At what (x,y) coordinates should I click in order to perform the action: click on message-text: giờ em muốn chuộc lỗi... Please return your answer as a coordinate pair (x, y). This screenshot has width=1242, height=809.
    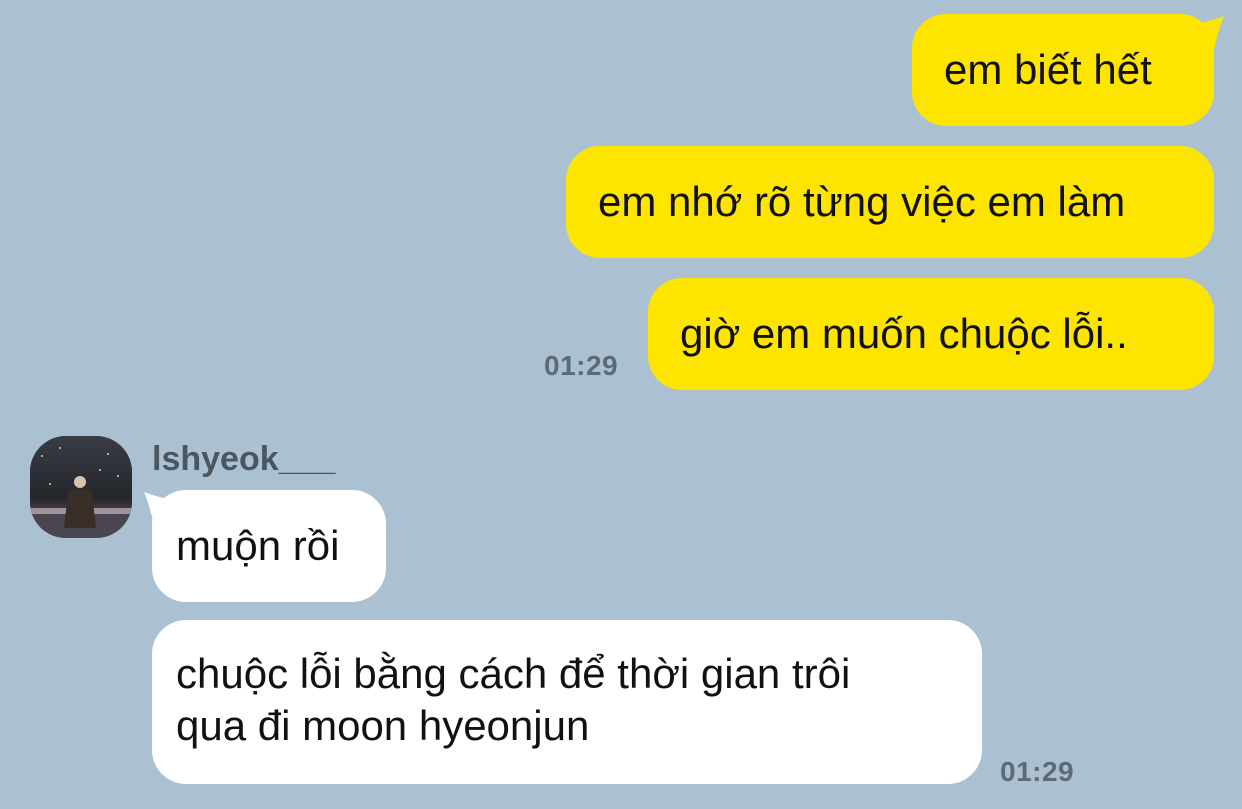
    Looking at the image, I should click on (904, 333).